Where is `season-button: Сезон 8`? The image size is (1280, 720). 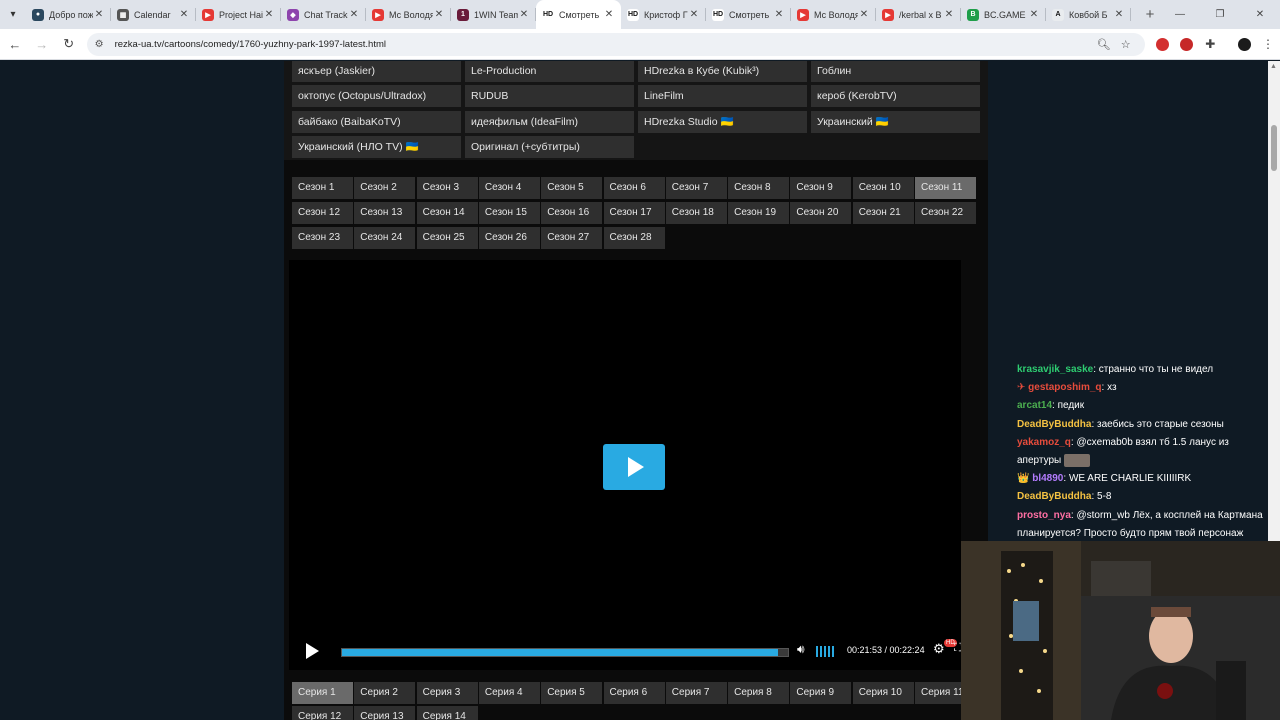
season-button: Сезон 8 is located at coordinates (759, 188).